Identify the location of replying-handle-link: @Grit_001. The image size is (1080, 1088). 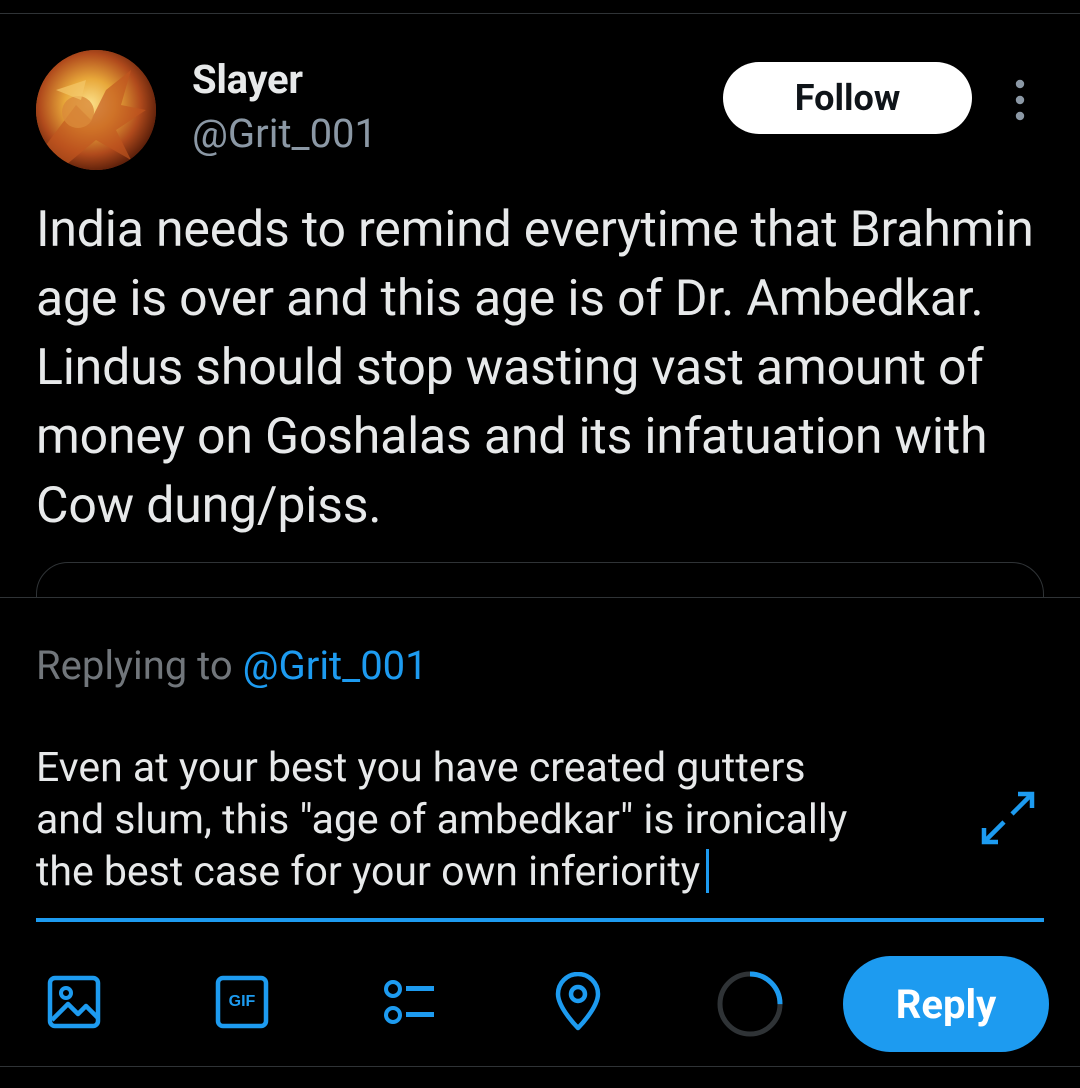
(335, 665).